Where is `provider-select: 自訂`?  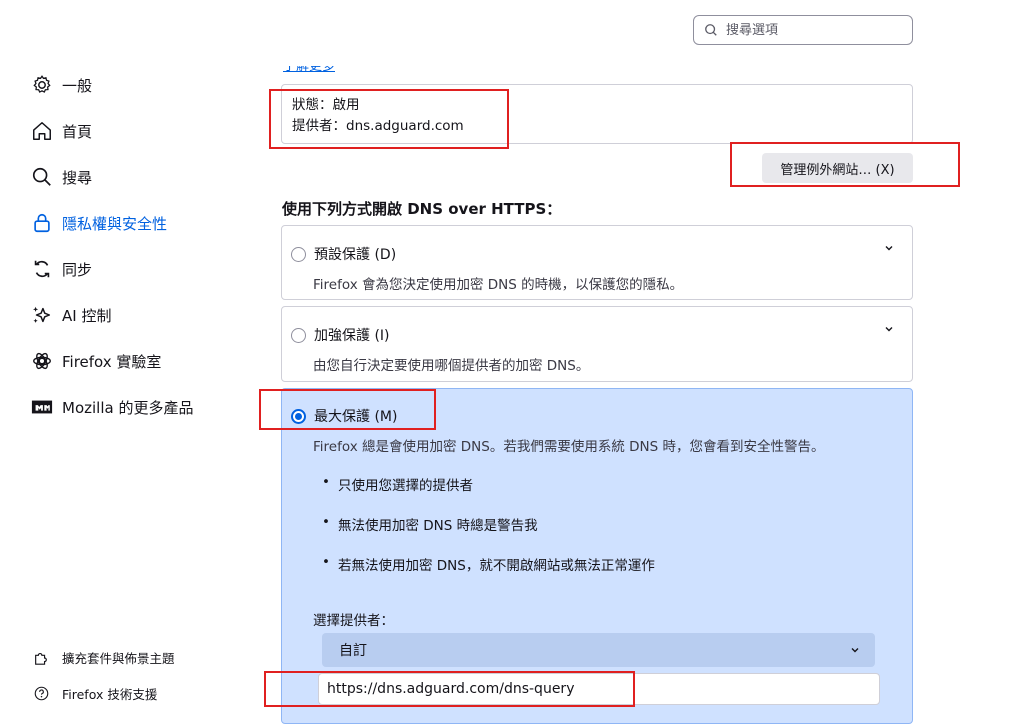 provider-select: 自訂 is located at coordinates (598, 650).